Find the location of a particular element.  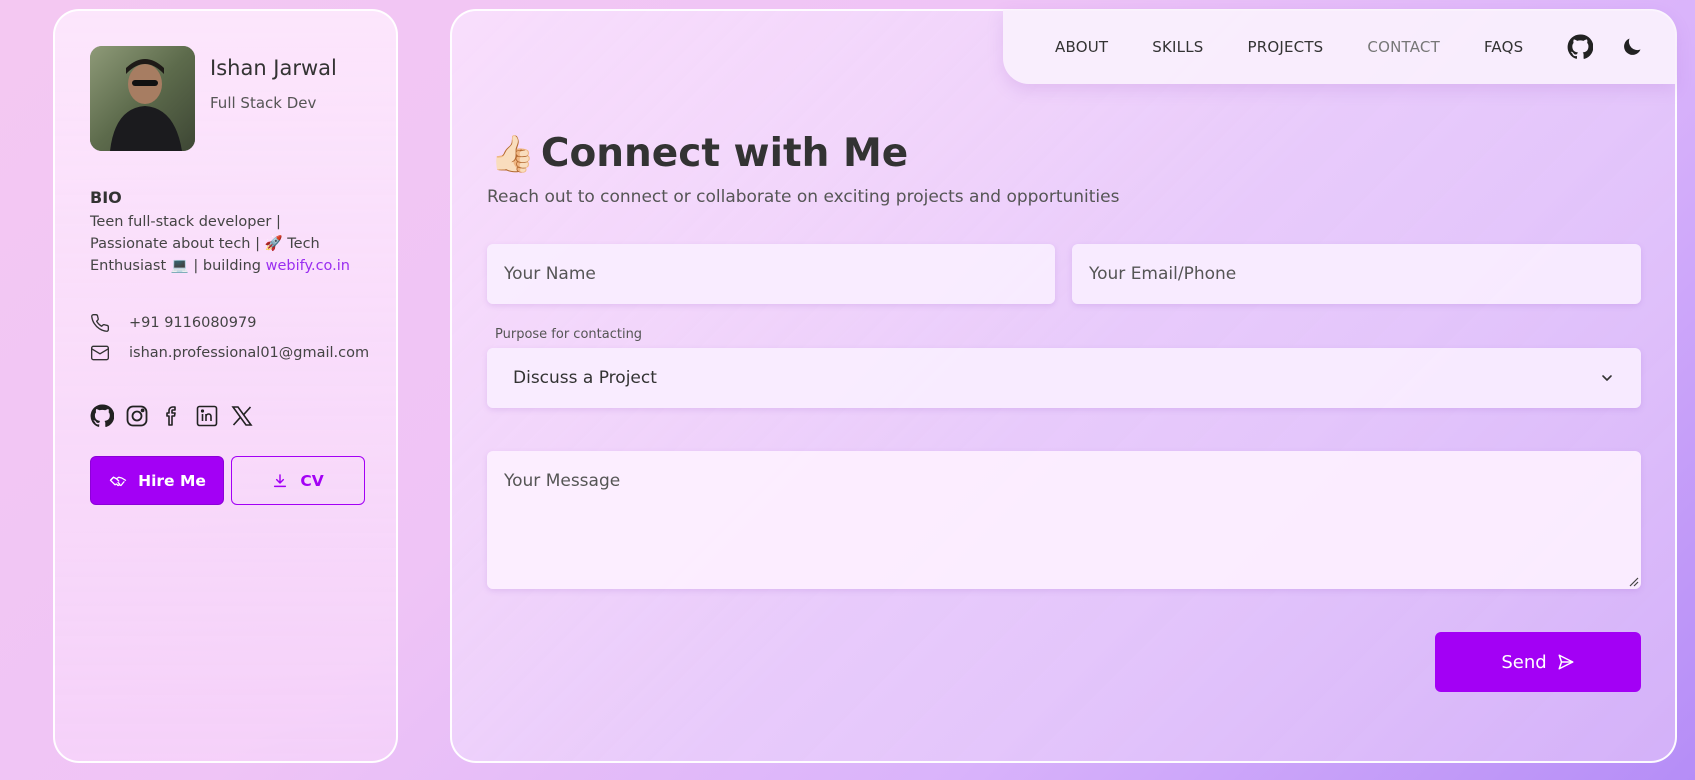

facebook-icon is located at coordinates (172, 416).